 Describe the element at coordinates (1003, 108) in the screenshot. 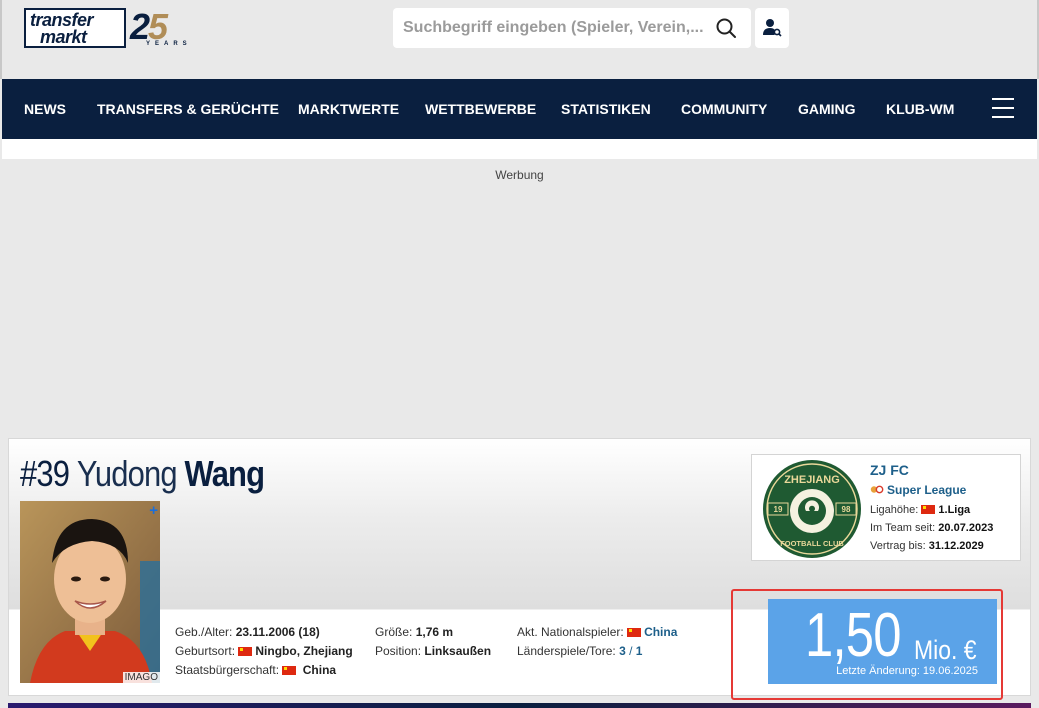

I see `hamburger-menu-icon` at that location.